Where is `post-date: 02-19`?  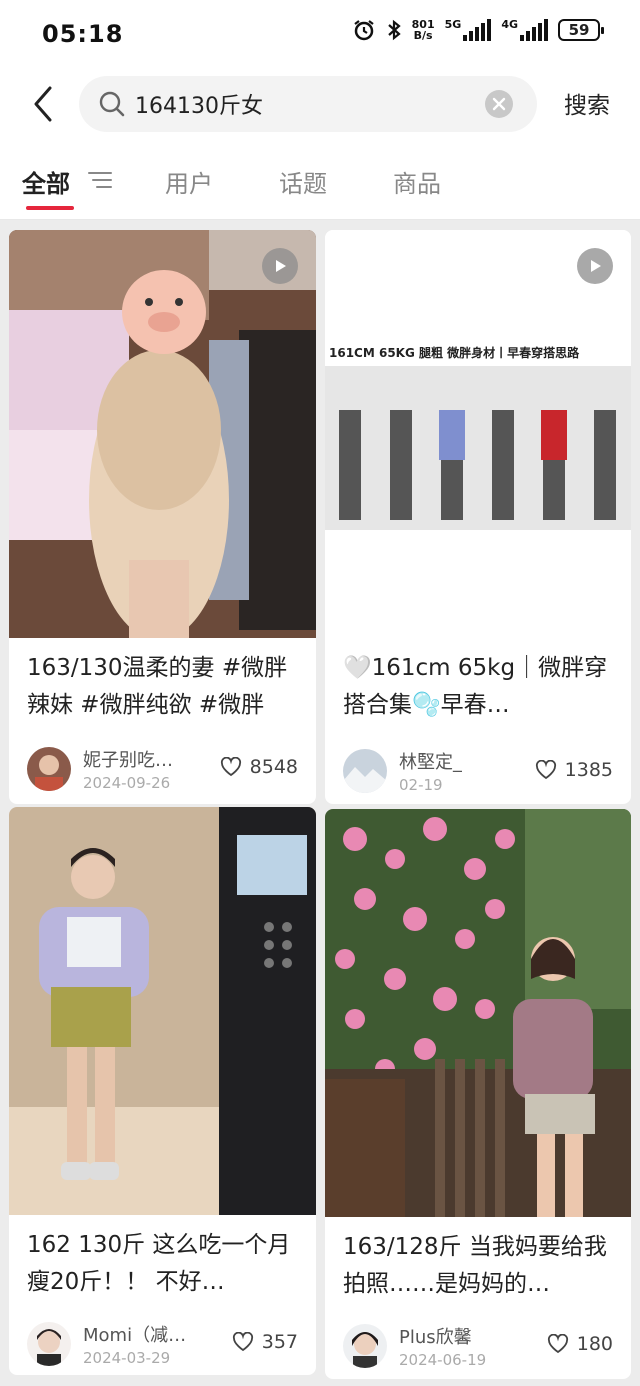 post-date: 02-19 is located at coordinates (421, 785).